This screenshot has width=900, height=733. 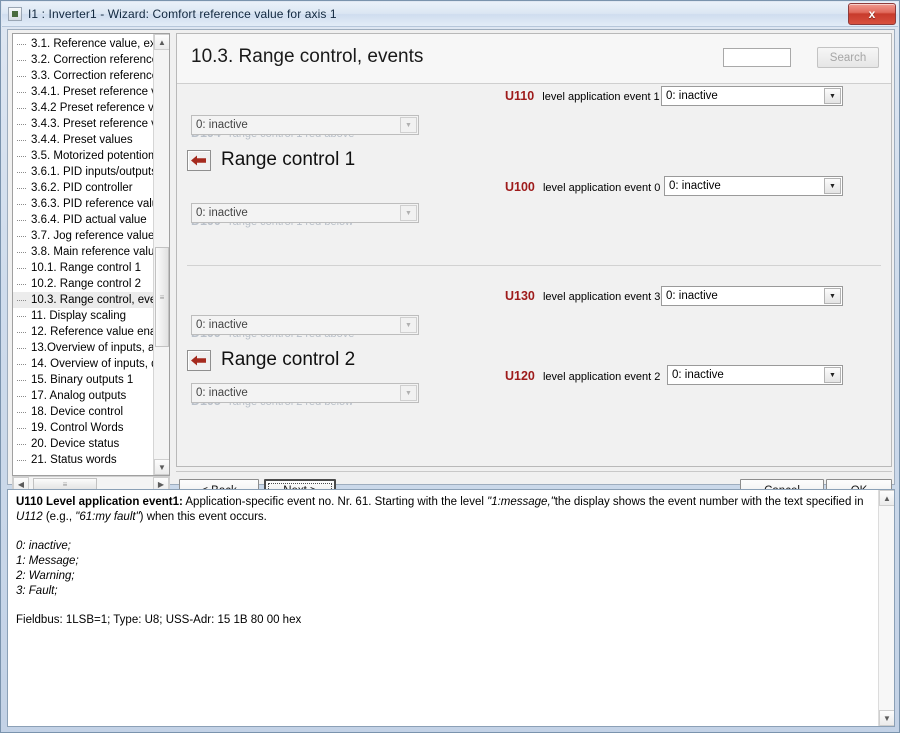 I want to click on tree-item: 3.6.2. PID controller, so click(x=83, y=188).